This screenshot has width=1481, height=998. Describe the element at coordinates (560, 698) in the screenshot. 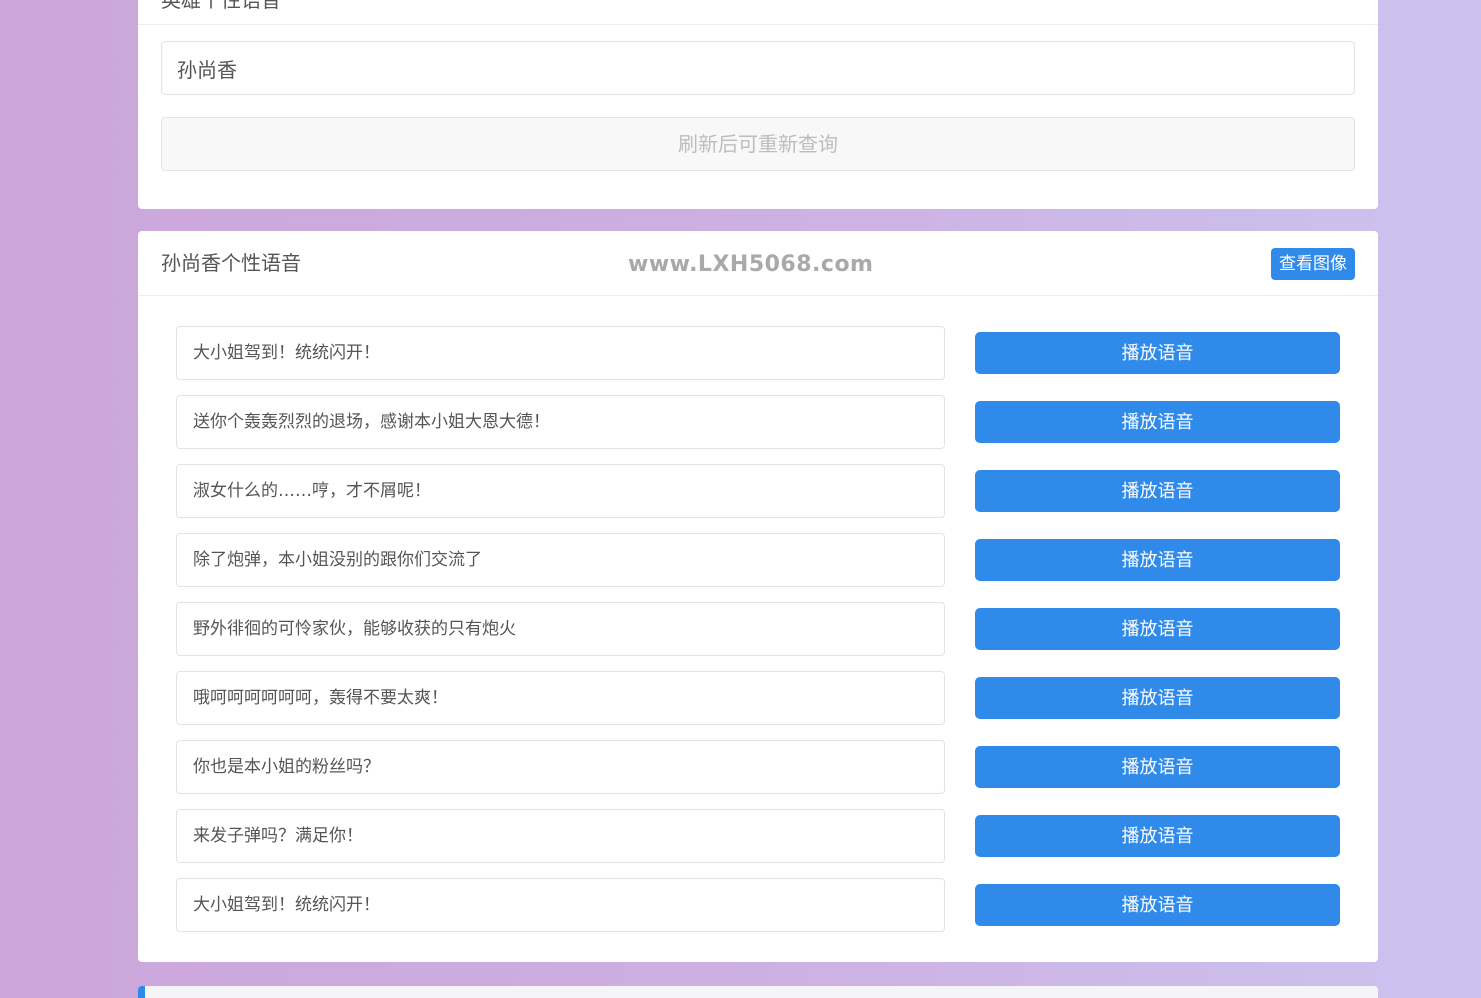

I see `voice-line-text: 哦呵呵呵呵呵呵，轰得不要太爽！` at that location.